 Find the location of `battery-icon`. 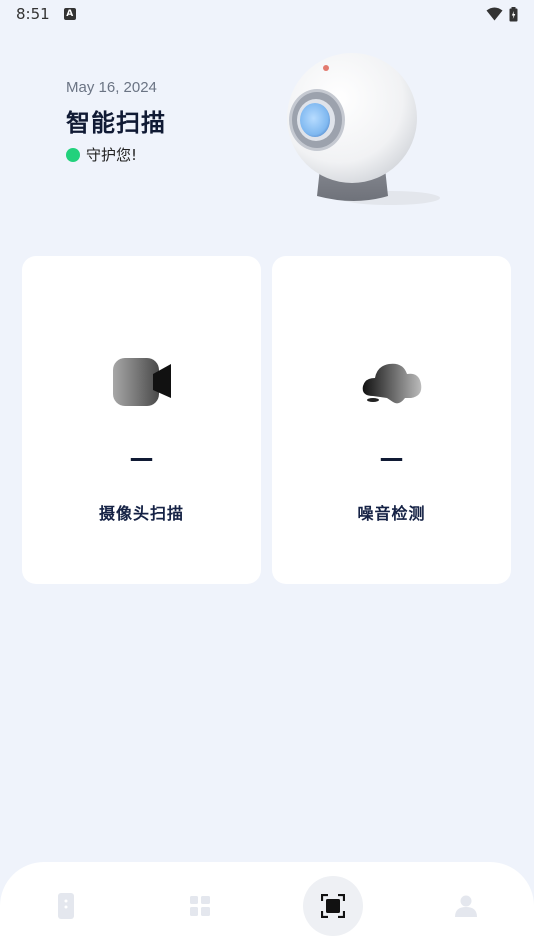

battery-icon is located at coordinates (513, 13).